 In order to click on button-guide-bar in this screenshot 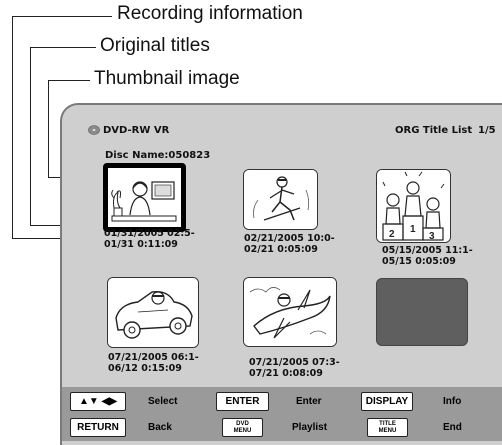, I will do `click(282, 414)`.